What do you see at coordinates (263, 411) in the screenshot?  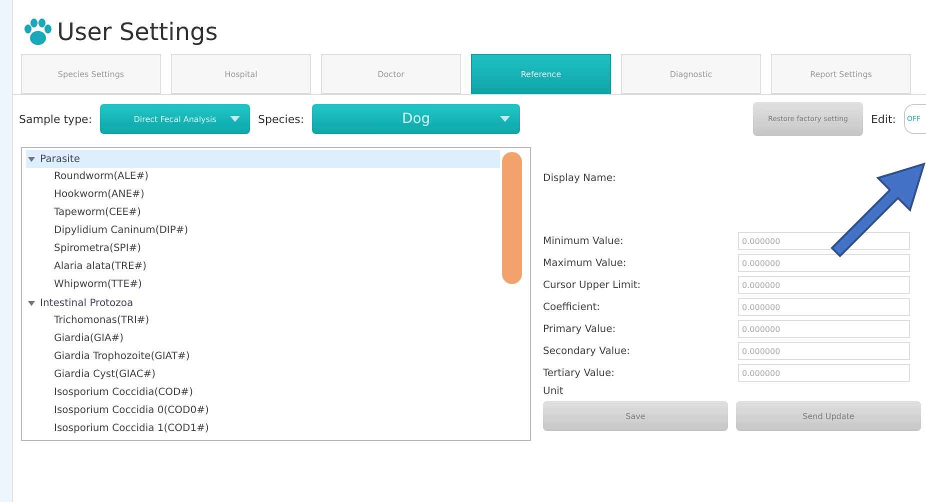 I see `tree-item: Isosporium Coccidia 0(COD0#)` at bounding box center [263, 411].